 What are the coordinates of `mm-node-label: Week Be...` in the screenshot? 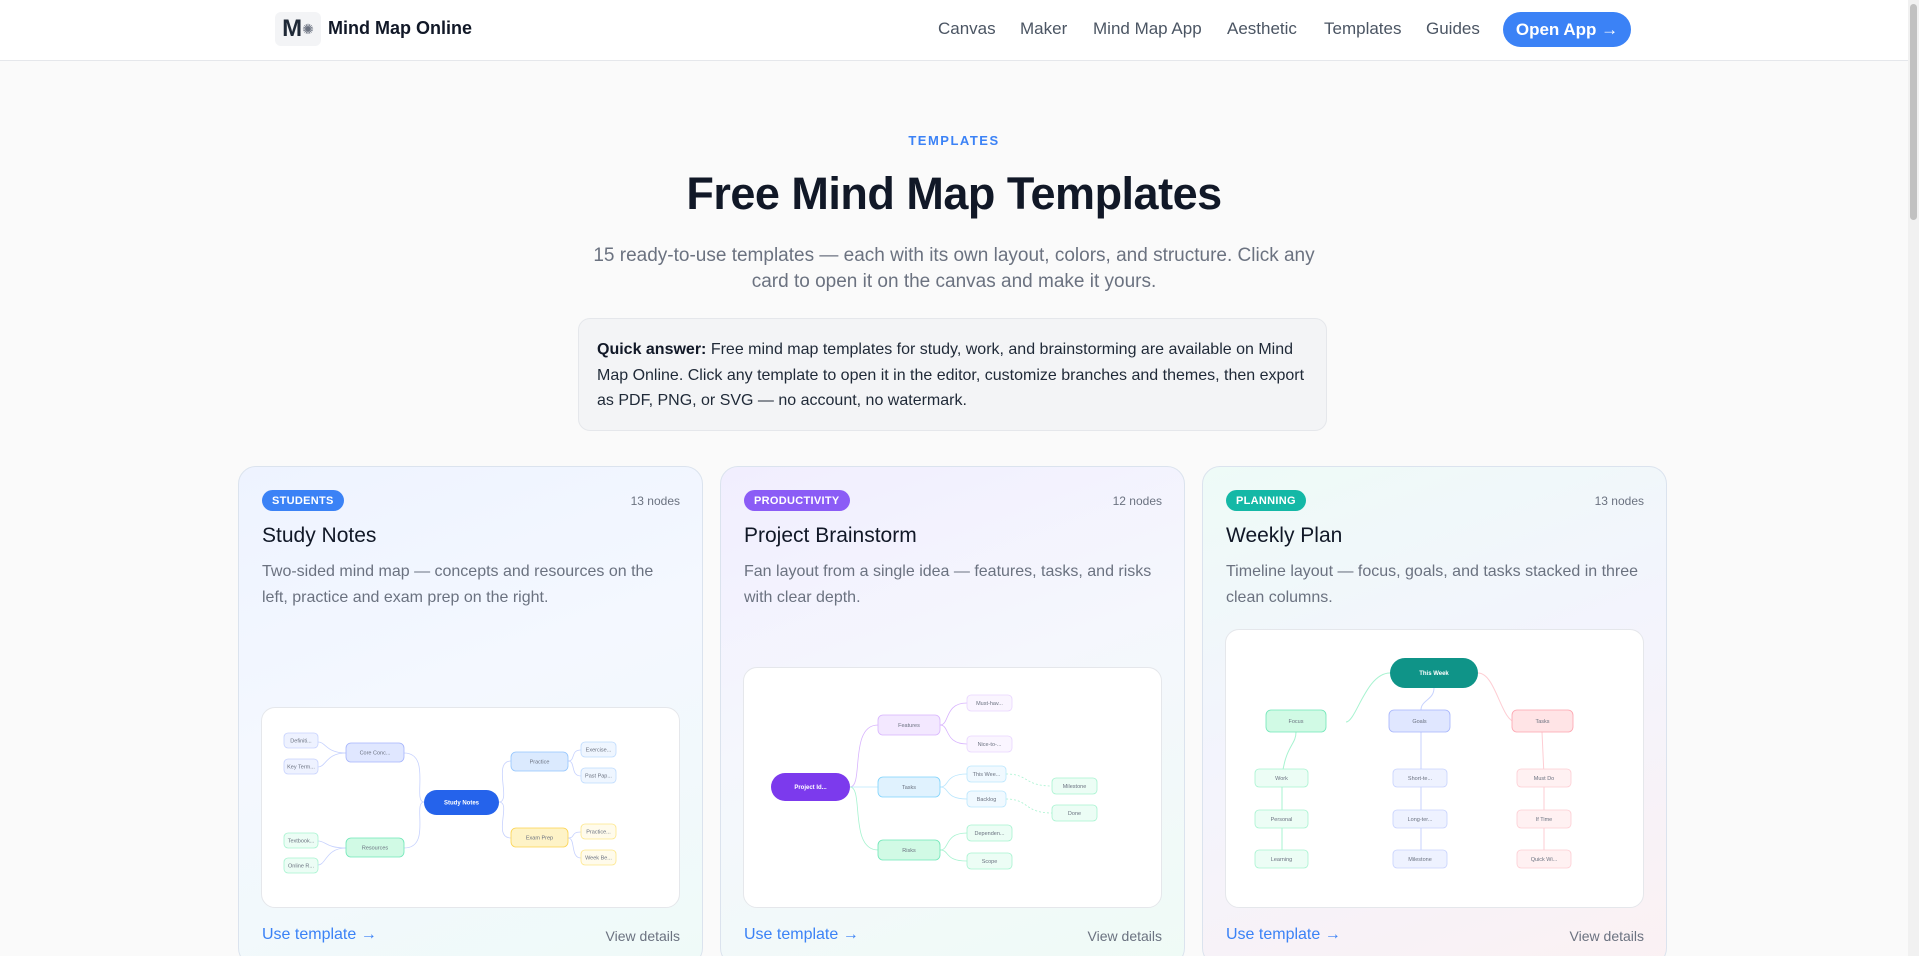 It's located at (598, 859).